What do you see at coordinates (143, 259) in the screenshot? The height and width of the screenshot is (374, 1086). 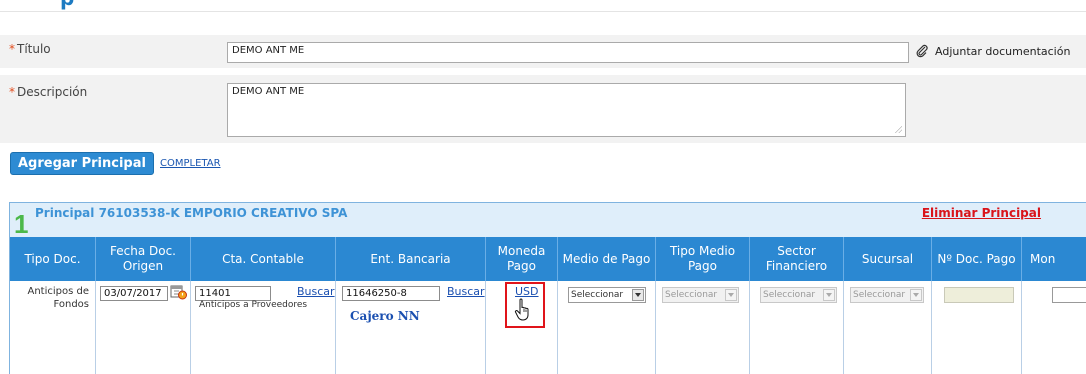 I see `col-fecha-doc: Fecha Doc. Origen` at bounding box center [143, 259].